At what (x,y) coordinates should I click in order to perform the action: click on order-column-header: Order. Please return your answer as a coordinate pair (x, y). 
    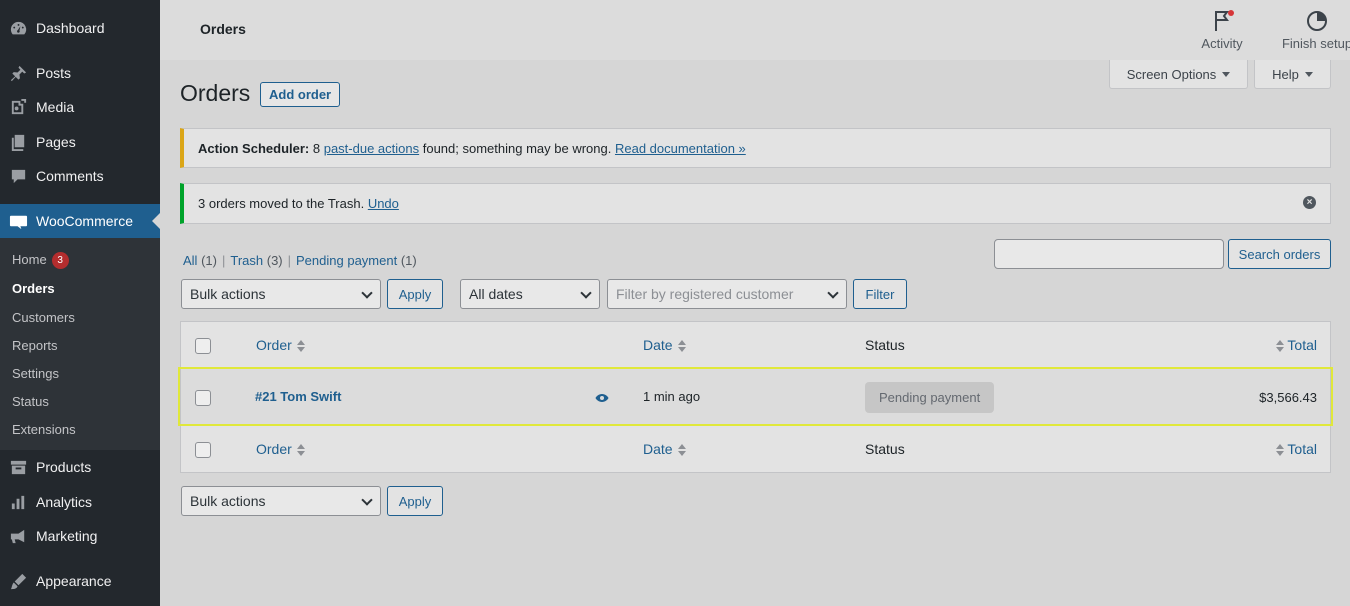
    Looking at the image, I should click on (280, 345).